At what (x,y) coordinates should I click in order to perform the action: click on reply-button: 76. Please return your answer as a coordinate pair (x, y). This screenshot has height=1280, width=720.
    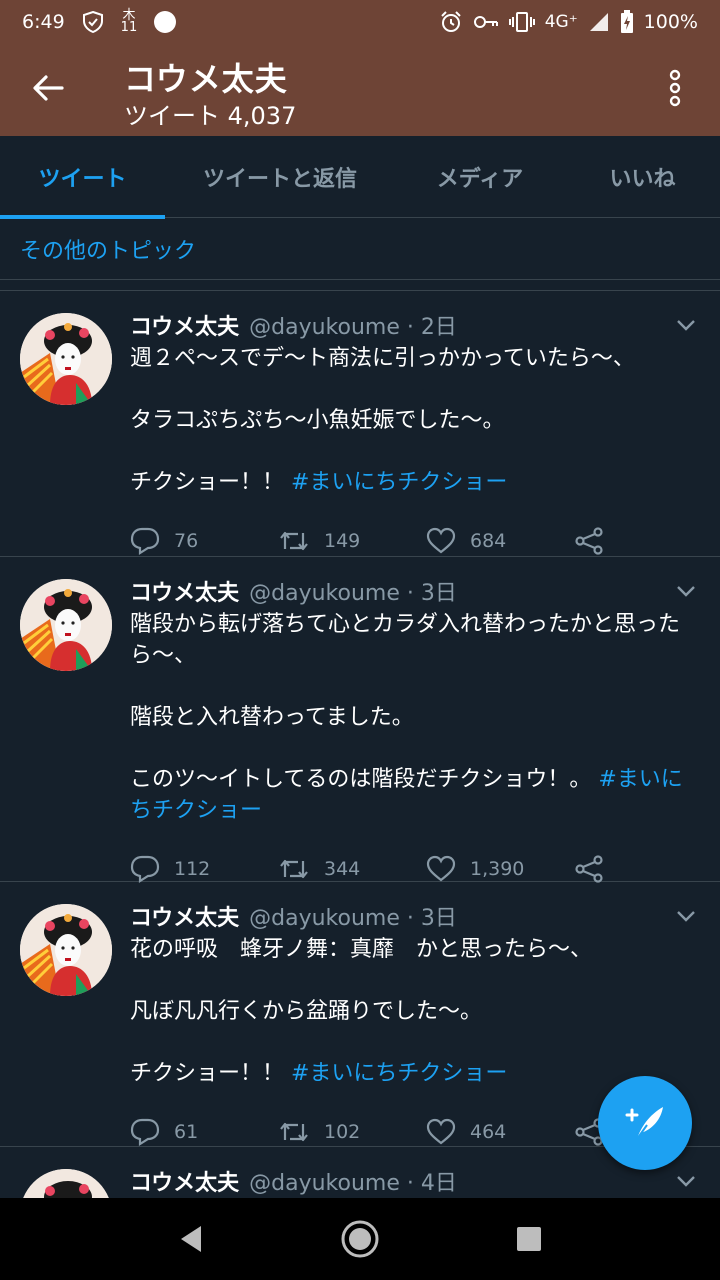
    Looking at the image, I should click on (204, 541).